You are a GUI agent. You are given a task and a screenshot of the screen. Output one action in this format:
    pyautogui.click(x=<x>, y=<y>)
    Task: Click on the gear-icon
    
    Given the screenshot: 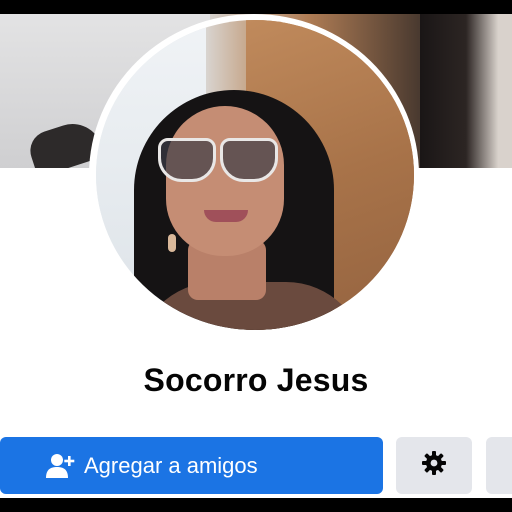 What is the action you would take?
    pyautogui.click(x=434, y=465)
    